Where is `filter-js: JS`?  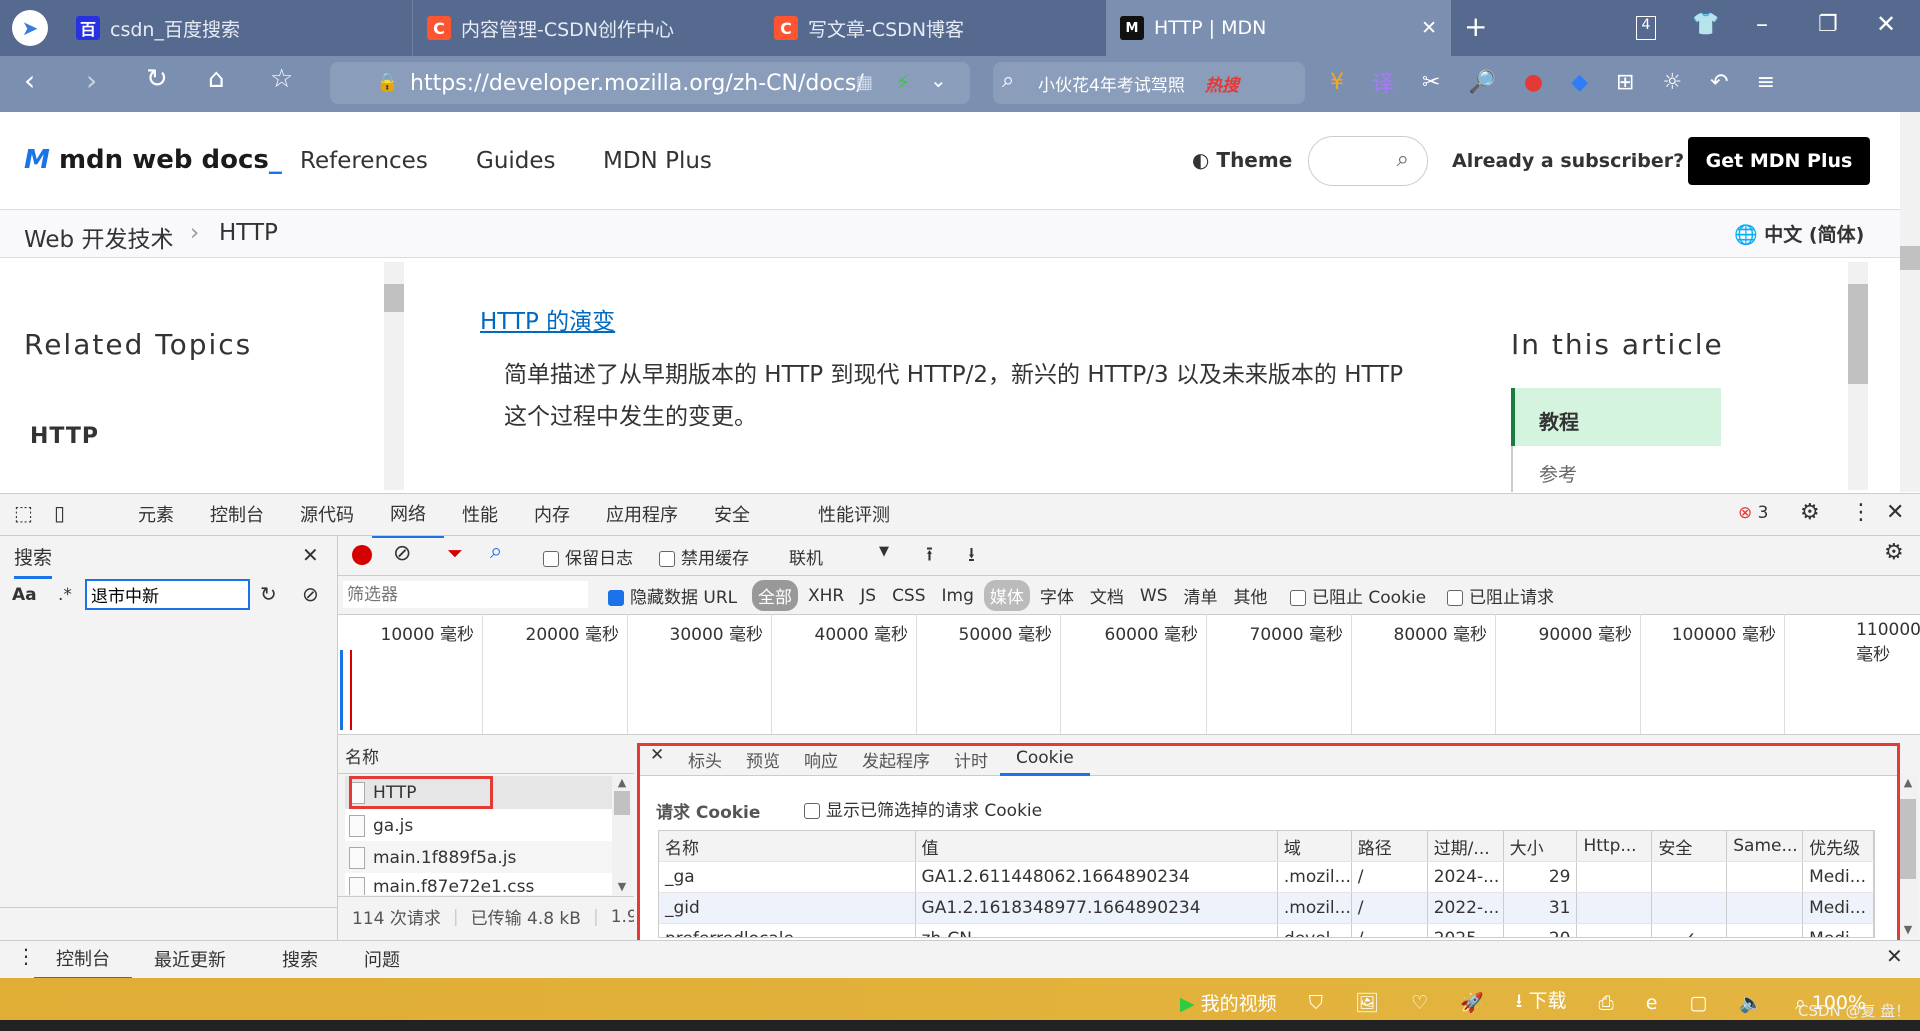 filter-js: JS is located at coordinates (868, 596).